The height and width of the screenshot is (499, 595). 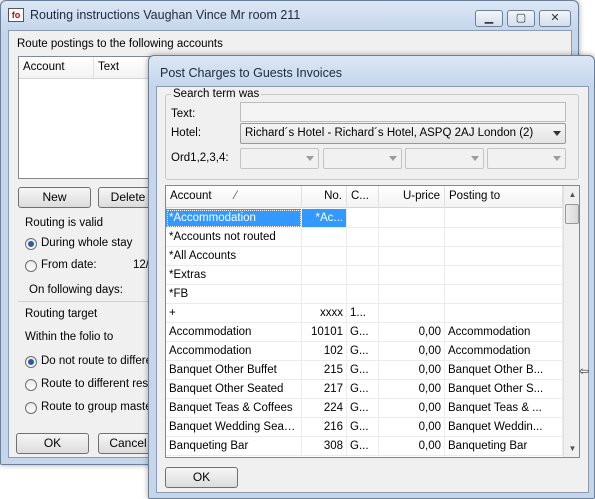 What do you see at coordinates (56, 68) in the screenshot?
I see `column-header-account: Account` at bounding box center [56, 68].